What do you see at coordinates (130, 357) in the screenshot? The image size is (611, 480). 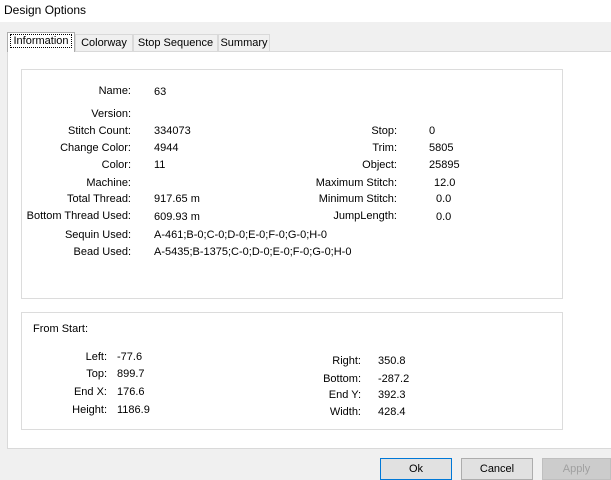 I see `left-value: -77.6` at bounding box center [130, 357].